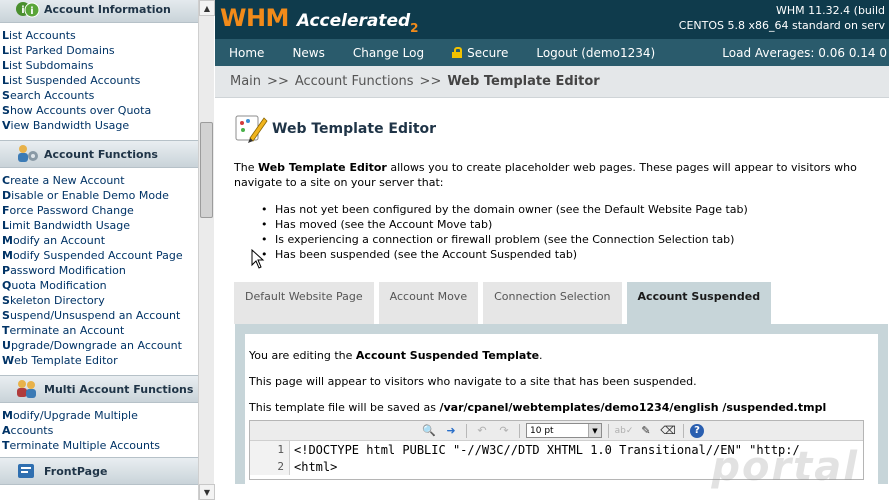  I want to click on logo-version-number: 2, so click(414, 27).